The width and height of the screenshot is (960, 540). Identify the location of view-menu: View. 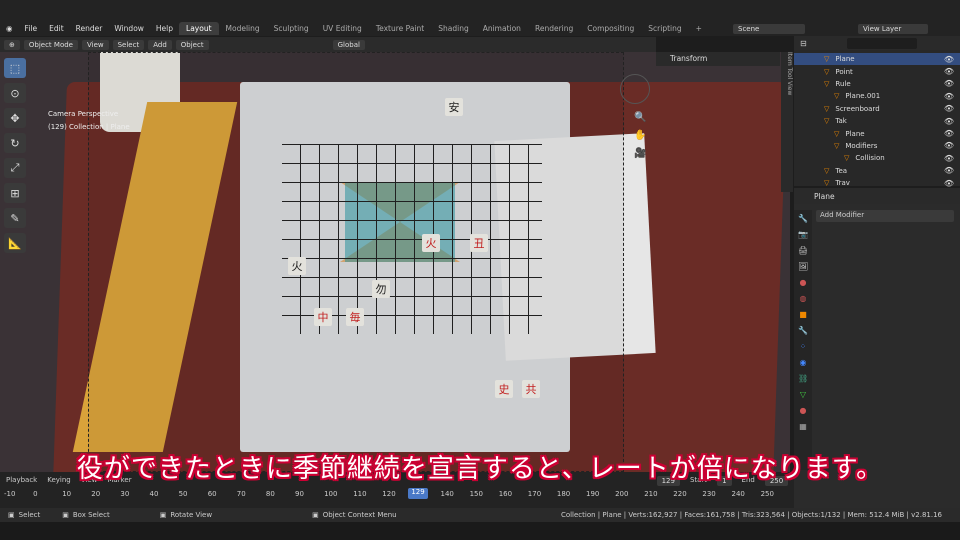
(95, 44).